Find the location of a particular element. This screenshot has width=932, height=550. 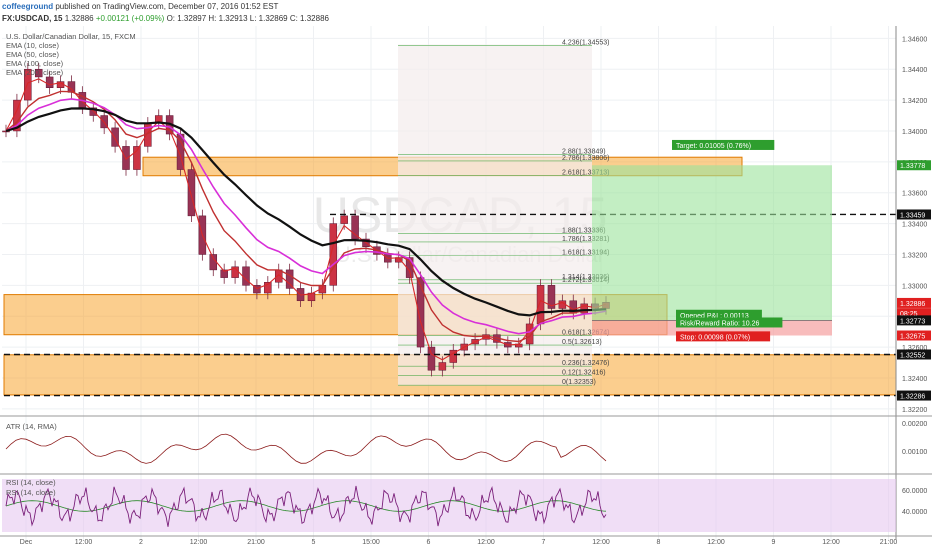

price-tick-label: 1.33200 is located at coordinates (914, 255).